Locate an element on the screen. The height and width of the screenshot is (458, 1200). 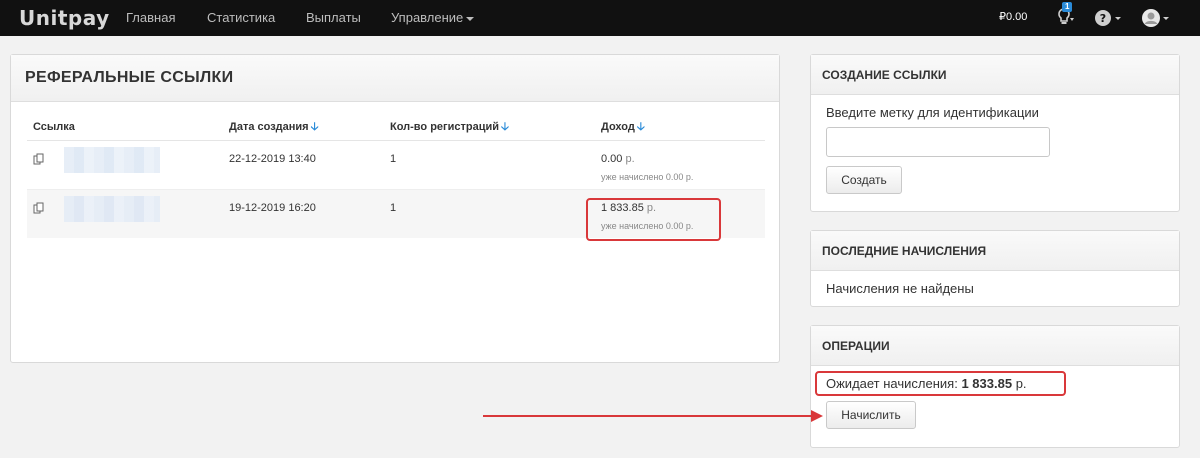
chevron-down-icon is located at coordinates (470, 18).